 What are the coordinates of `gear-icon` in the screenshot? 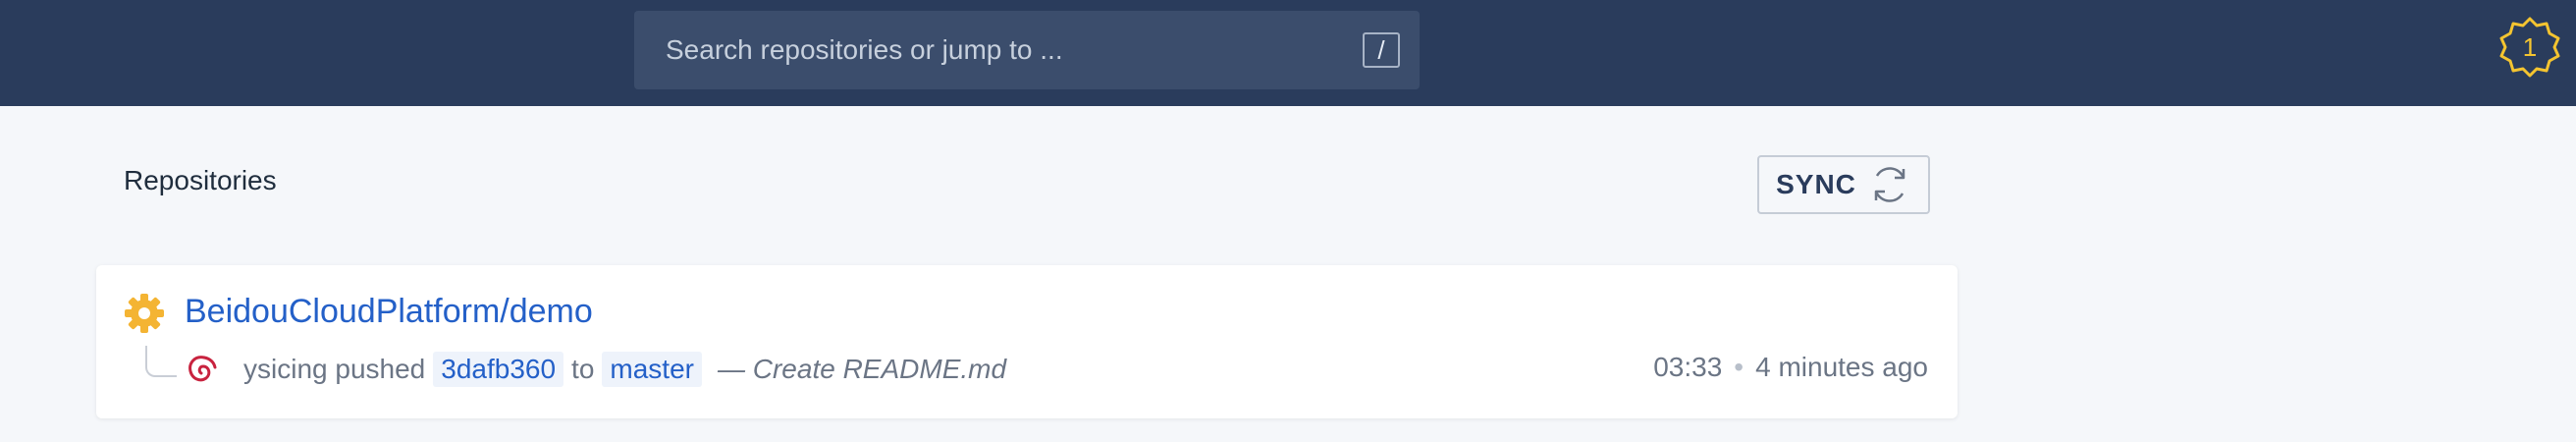 It's located at (144, 313).